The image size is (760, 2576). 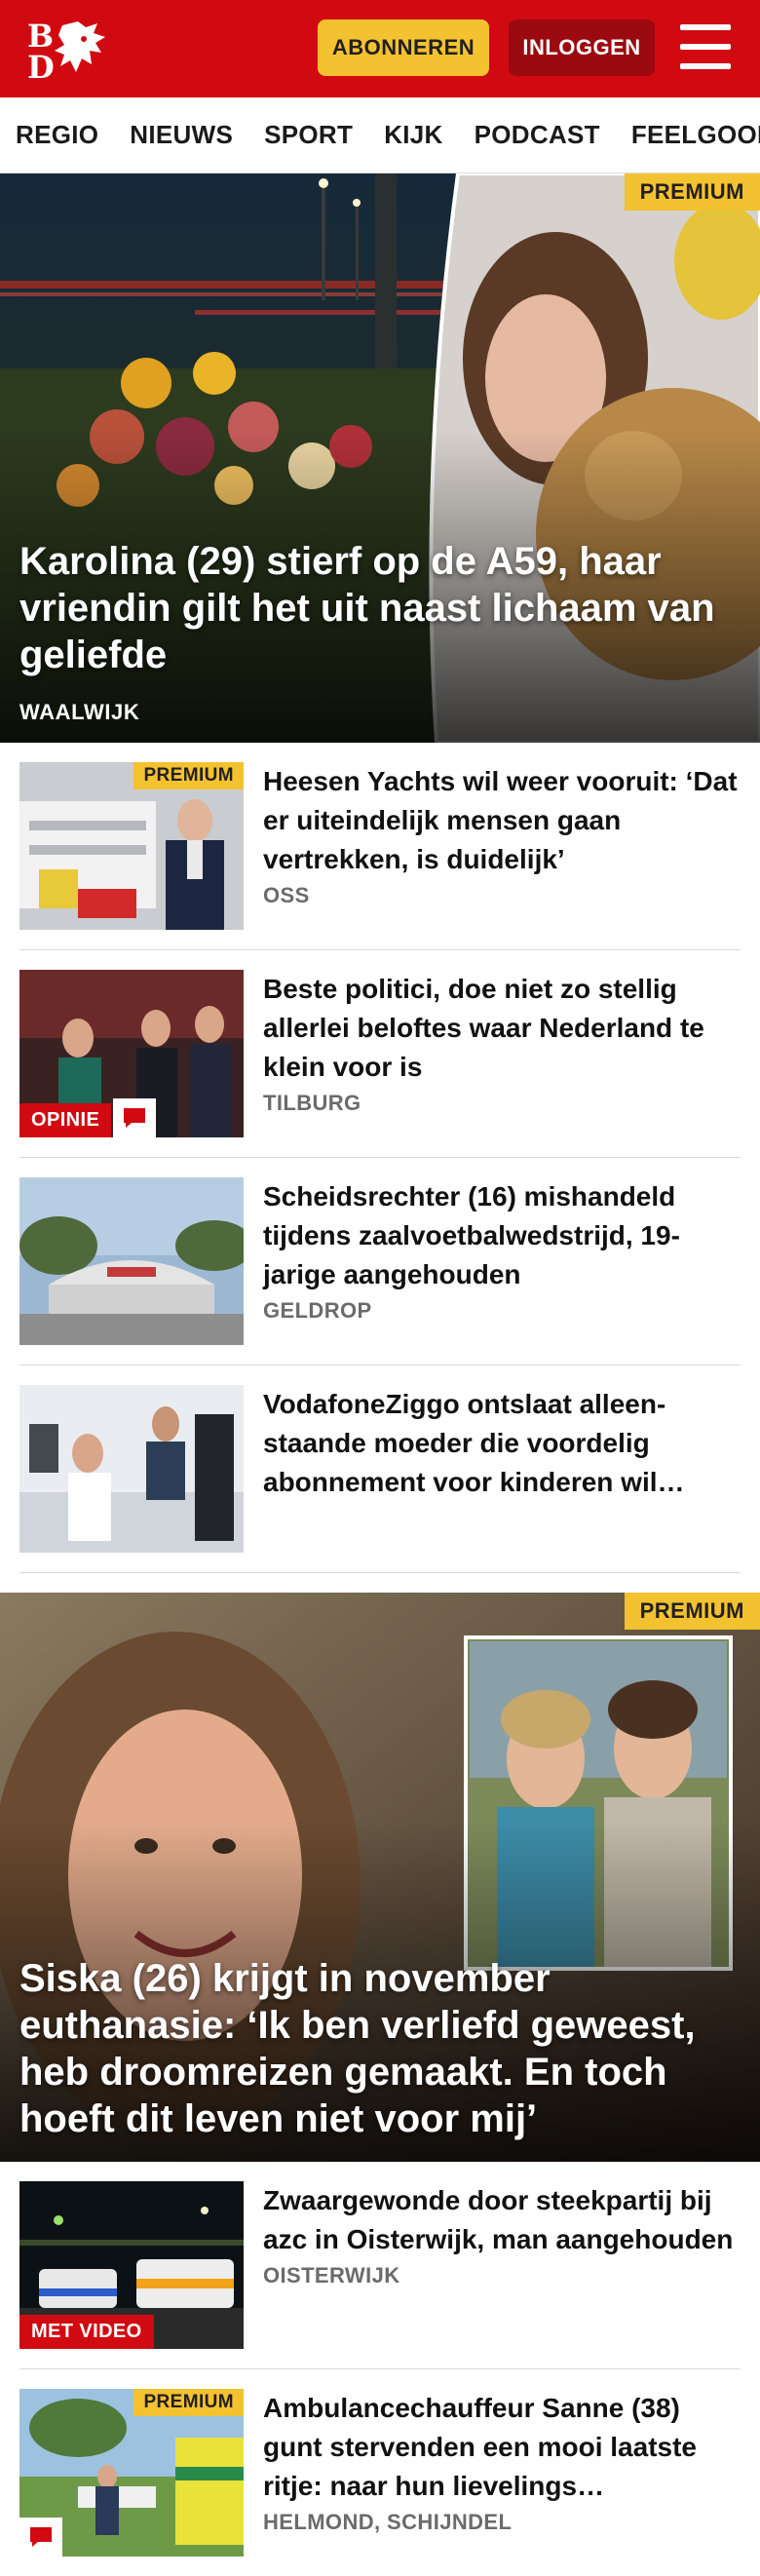 I want to click on article-region: TILBURG, so click(x=312, y=1103).